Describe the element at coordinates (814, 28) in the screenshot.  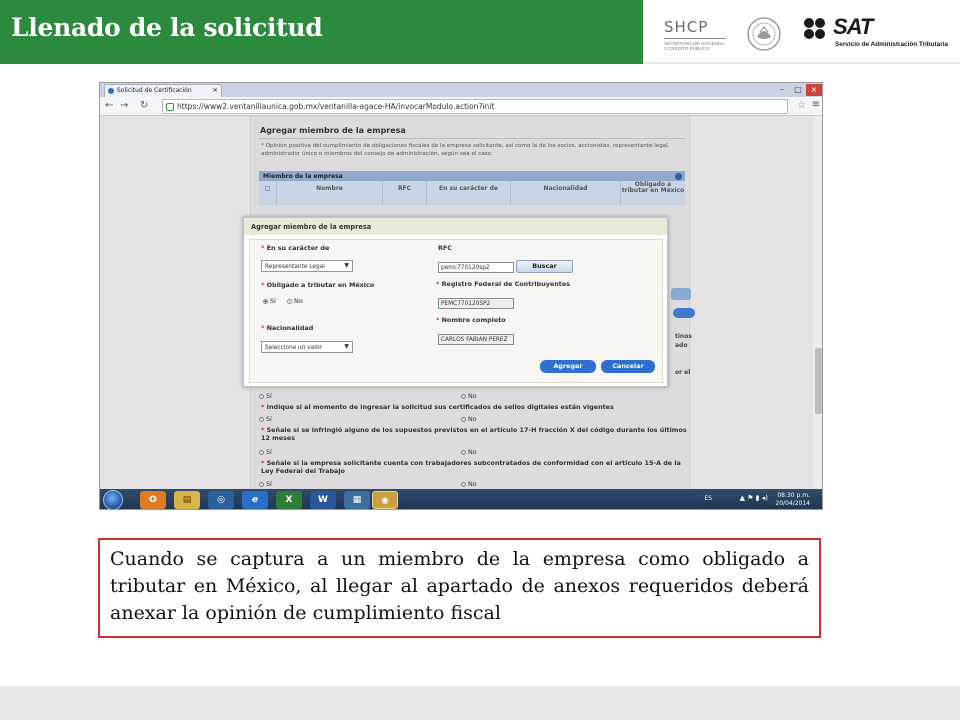
I see `sat-dots-icon` at that location.